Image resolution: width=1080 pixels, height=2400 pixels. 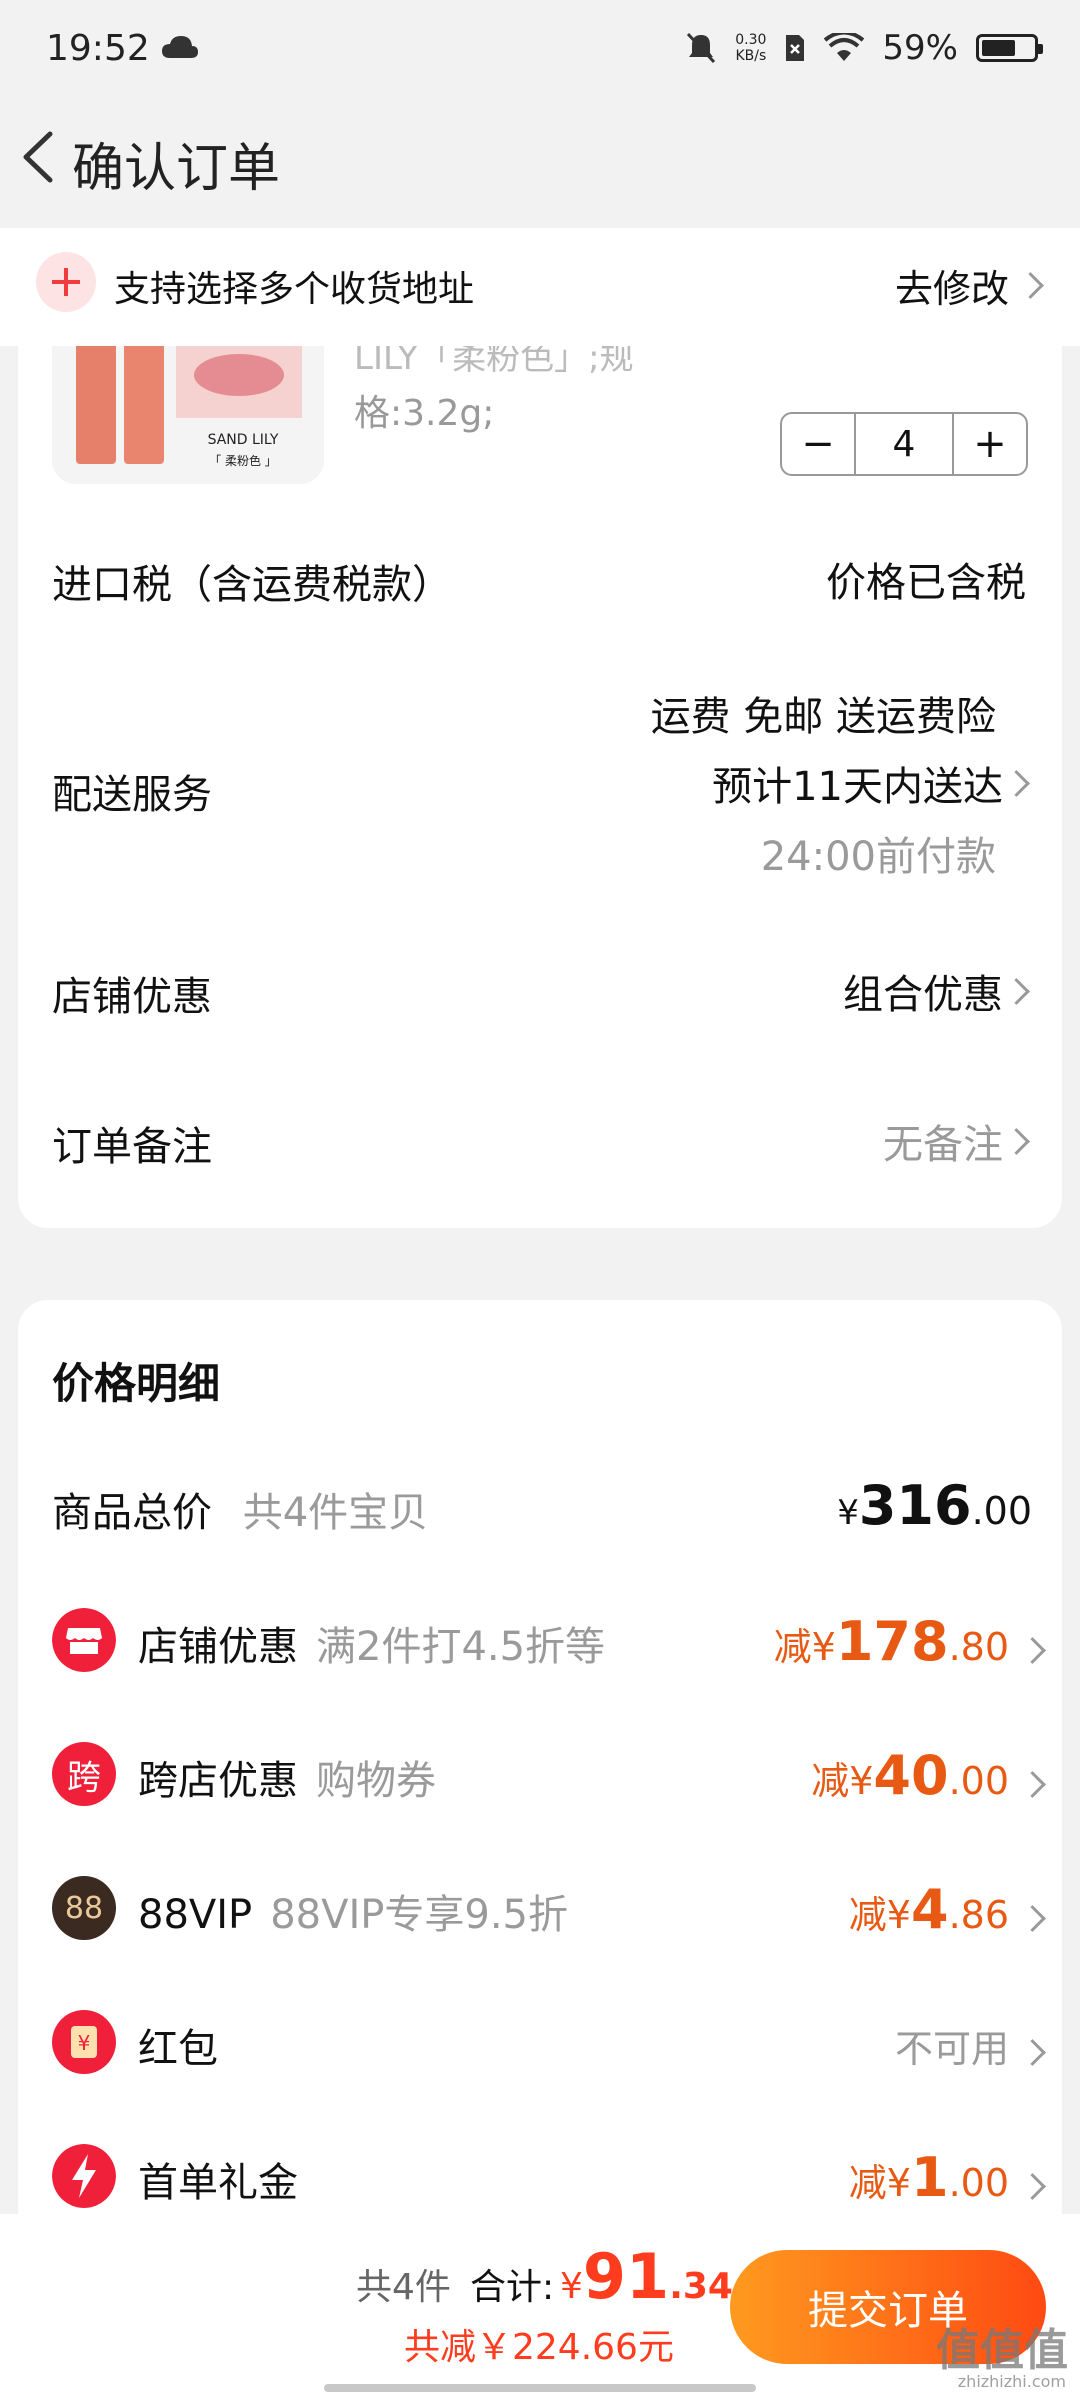 What do you see at coordinates (951, 289) in the screenshot?
I see `modify-label: 去修改` at bounding box center [951, 289].